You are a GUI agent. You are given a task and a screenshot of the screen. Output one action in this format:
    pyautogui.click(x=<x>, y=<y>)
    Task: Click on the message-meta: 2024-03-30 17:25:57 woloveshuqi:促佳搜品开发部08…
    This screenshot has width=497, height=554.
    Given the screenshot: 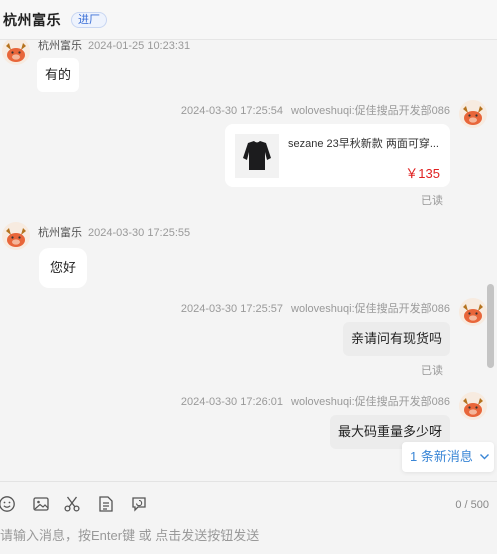 What is the action you would take?
    pyautogui.click(x=315, y=308)
    